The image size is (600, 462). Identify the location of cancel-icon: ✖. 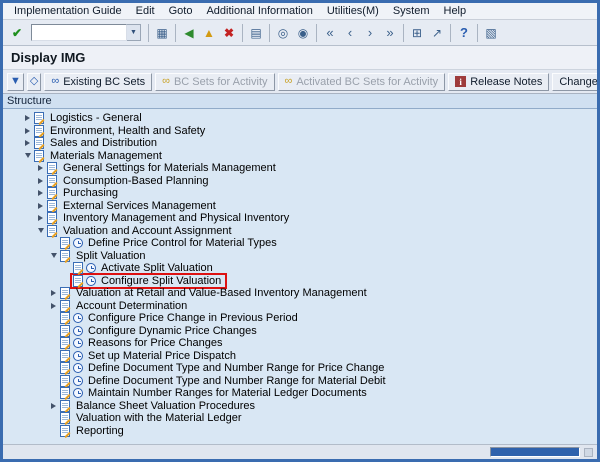
(229, 33).